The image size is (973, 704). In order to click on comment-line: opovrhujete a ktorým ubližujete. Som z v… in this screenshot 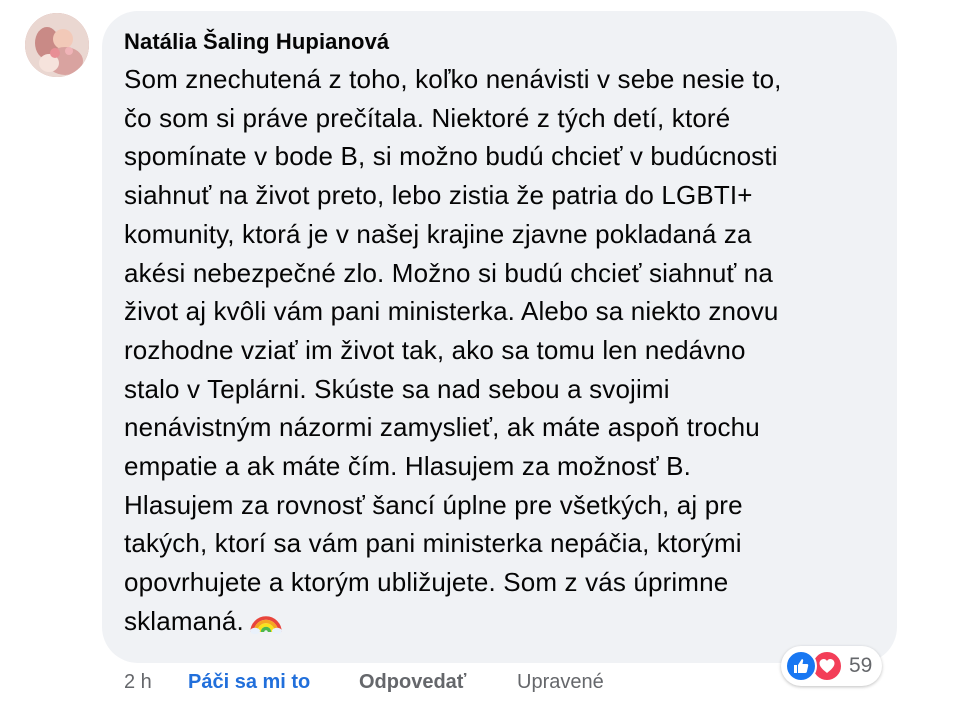, I will do `click(426, 582)`.